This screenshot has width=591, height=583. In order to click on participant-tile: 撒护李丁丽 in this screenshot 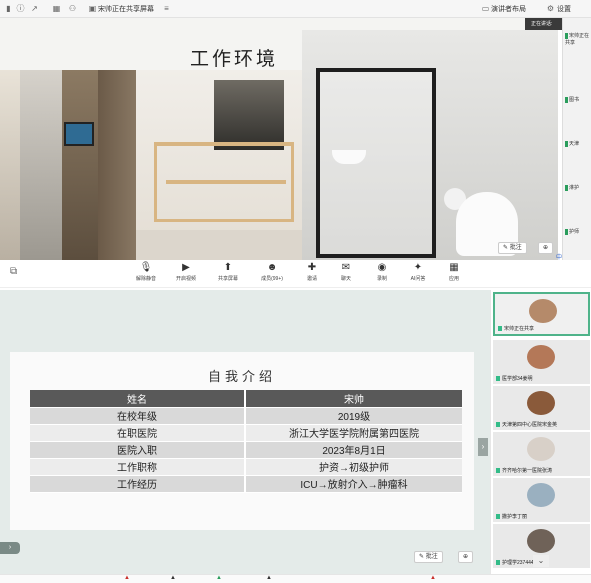, I will do `click(541, 500)`.